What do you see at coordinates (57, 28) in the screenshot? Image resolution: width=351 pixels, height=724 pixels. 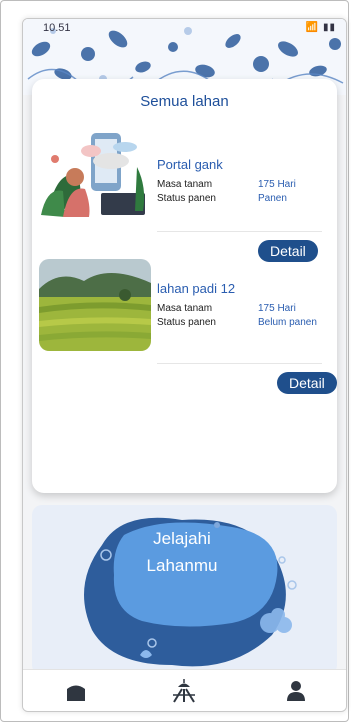 I see `status-time: 10.51` at bounding box center [57, 28].